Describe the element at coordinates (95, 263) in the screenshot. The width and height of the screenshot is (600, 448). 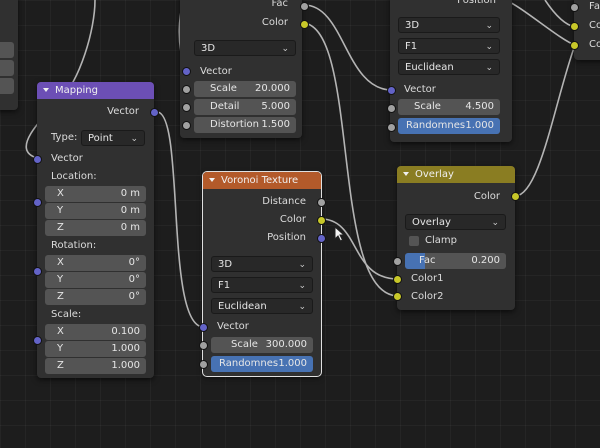
I see `mapping-rotation-x: X 0°` at that location.